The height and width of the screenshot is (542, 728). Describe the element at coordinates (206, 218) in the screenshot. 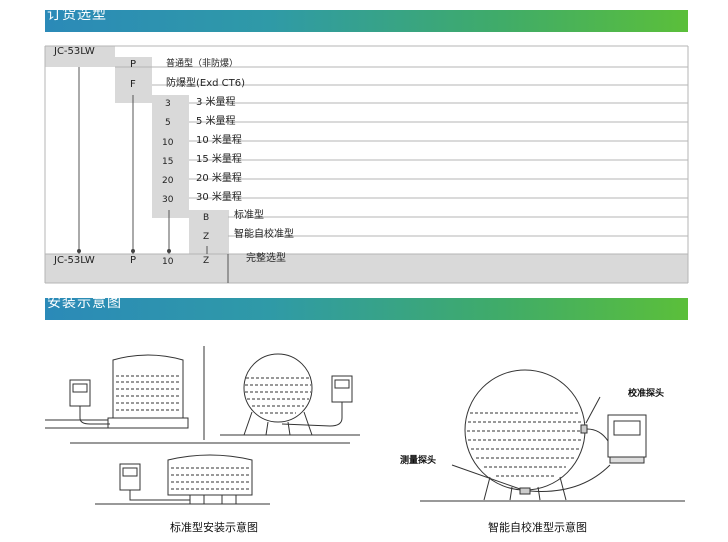

I see `calib-code-b: B` at that location.